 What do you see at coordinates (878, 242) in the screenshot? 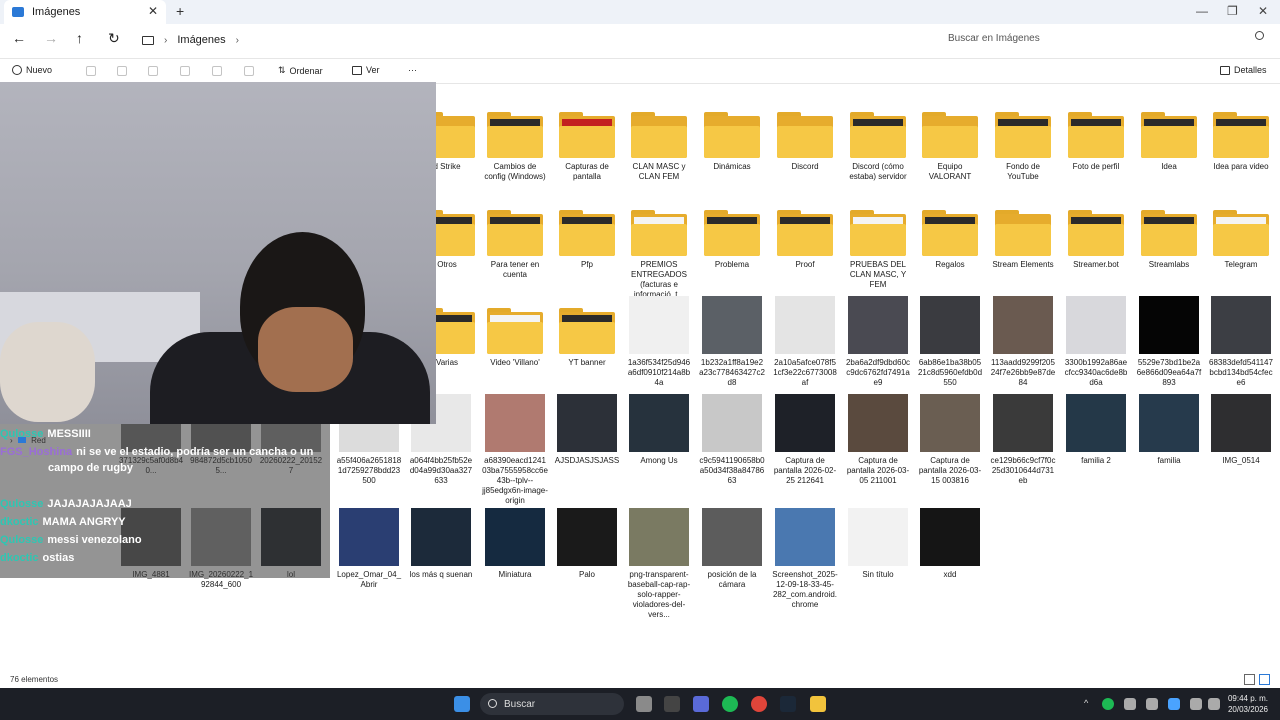
I see `folder-item: PRUEBAS DEL CLAN MASC, Y FEM` at bounding box center [878, 242].